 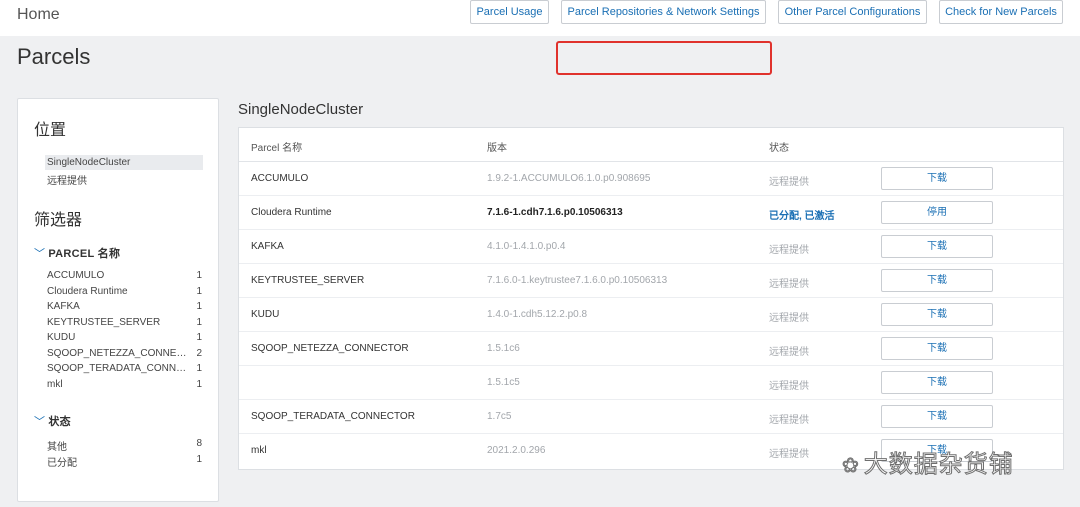 I want to click on parcel-version: 1.7c5, so click(x=499, y=416).